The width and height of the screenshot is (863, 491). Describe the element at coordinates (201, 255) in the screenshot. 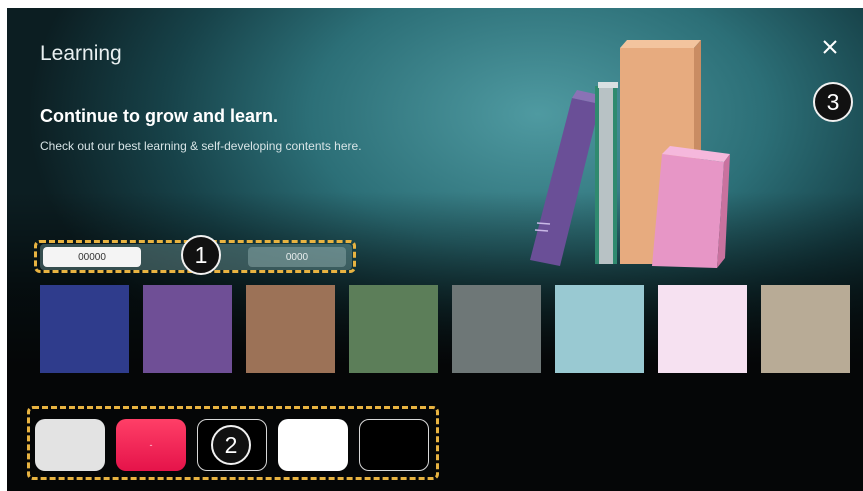

I see `callout-badge: 1` at that location.